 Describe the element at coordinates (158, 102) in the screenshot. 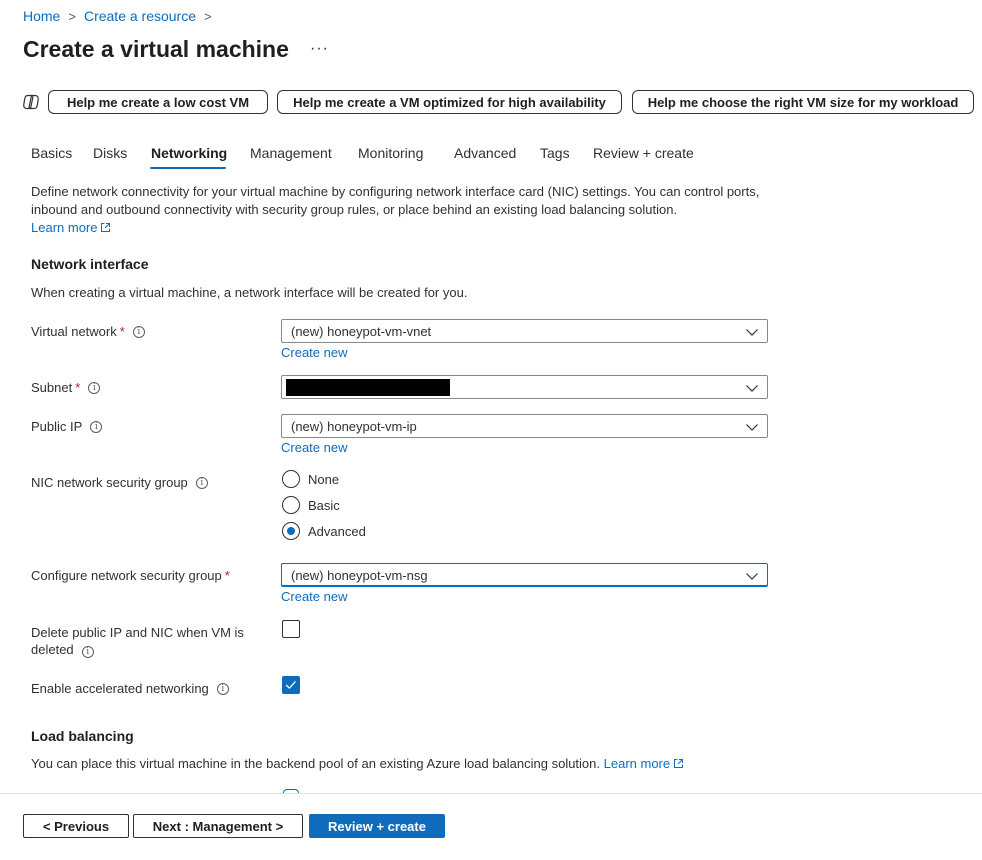

I see `low-cost-vm-button: Help me create a low cost VM` at that location.